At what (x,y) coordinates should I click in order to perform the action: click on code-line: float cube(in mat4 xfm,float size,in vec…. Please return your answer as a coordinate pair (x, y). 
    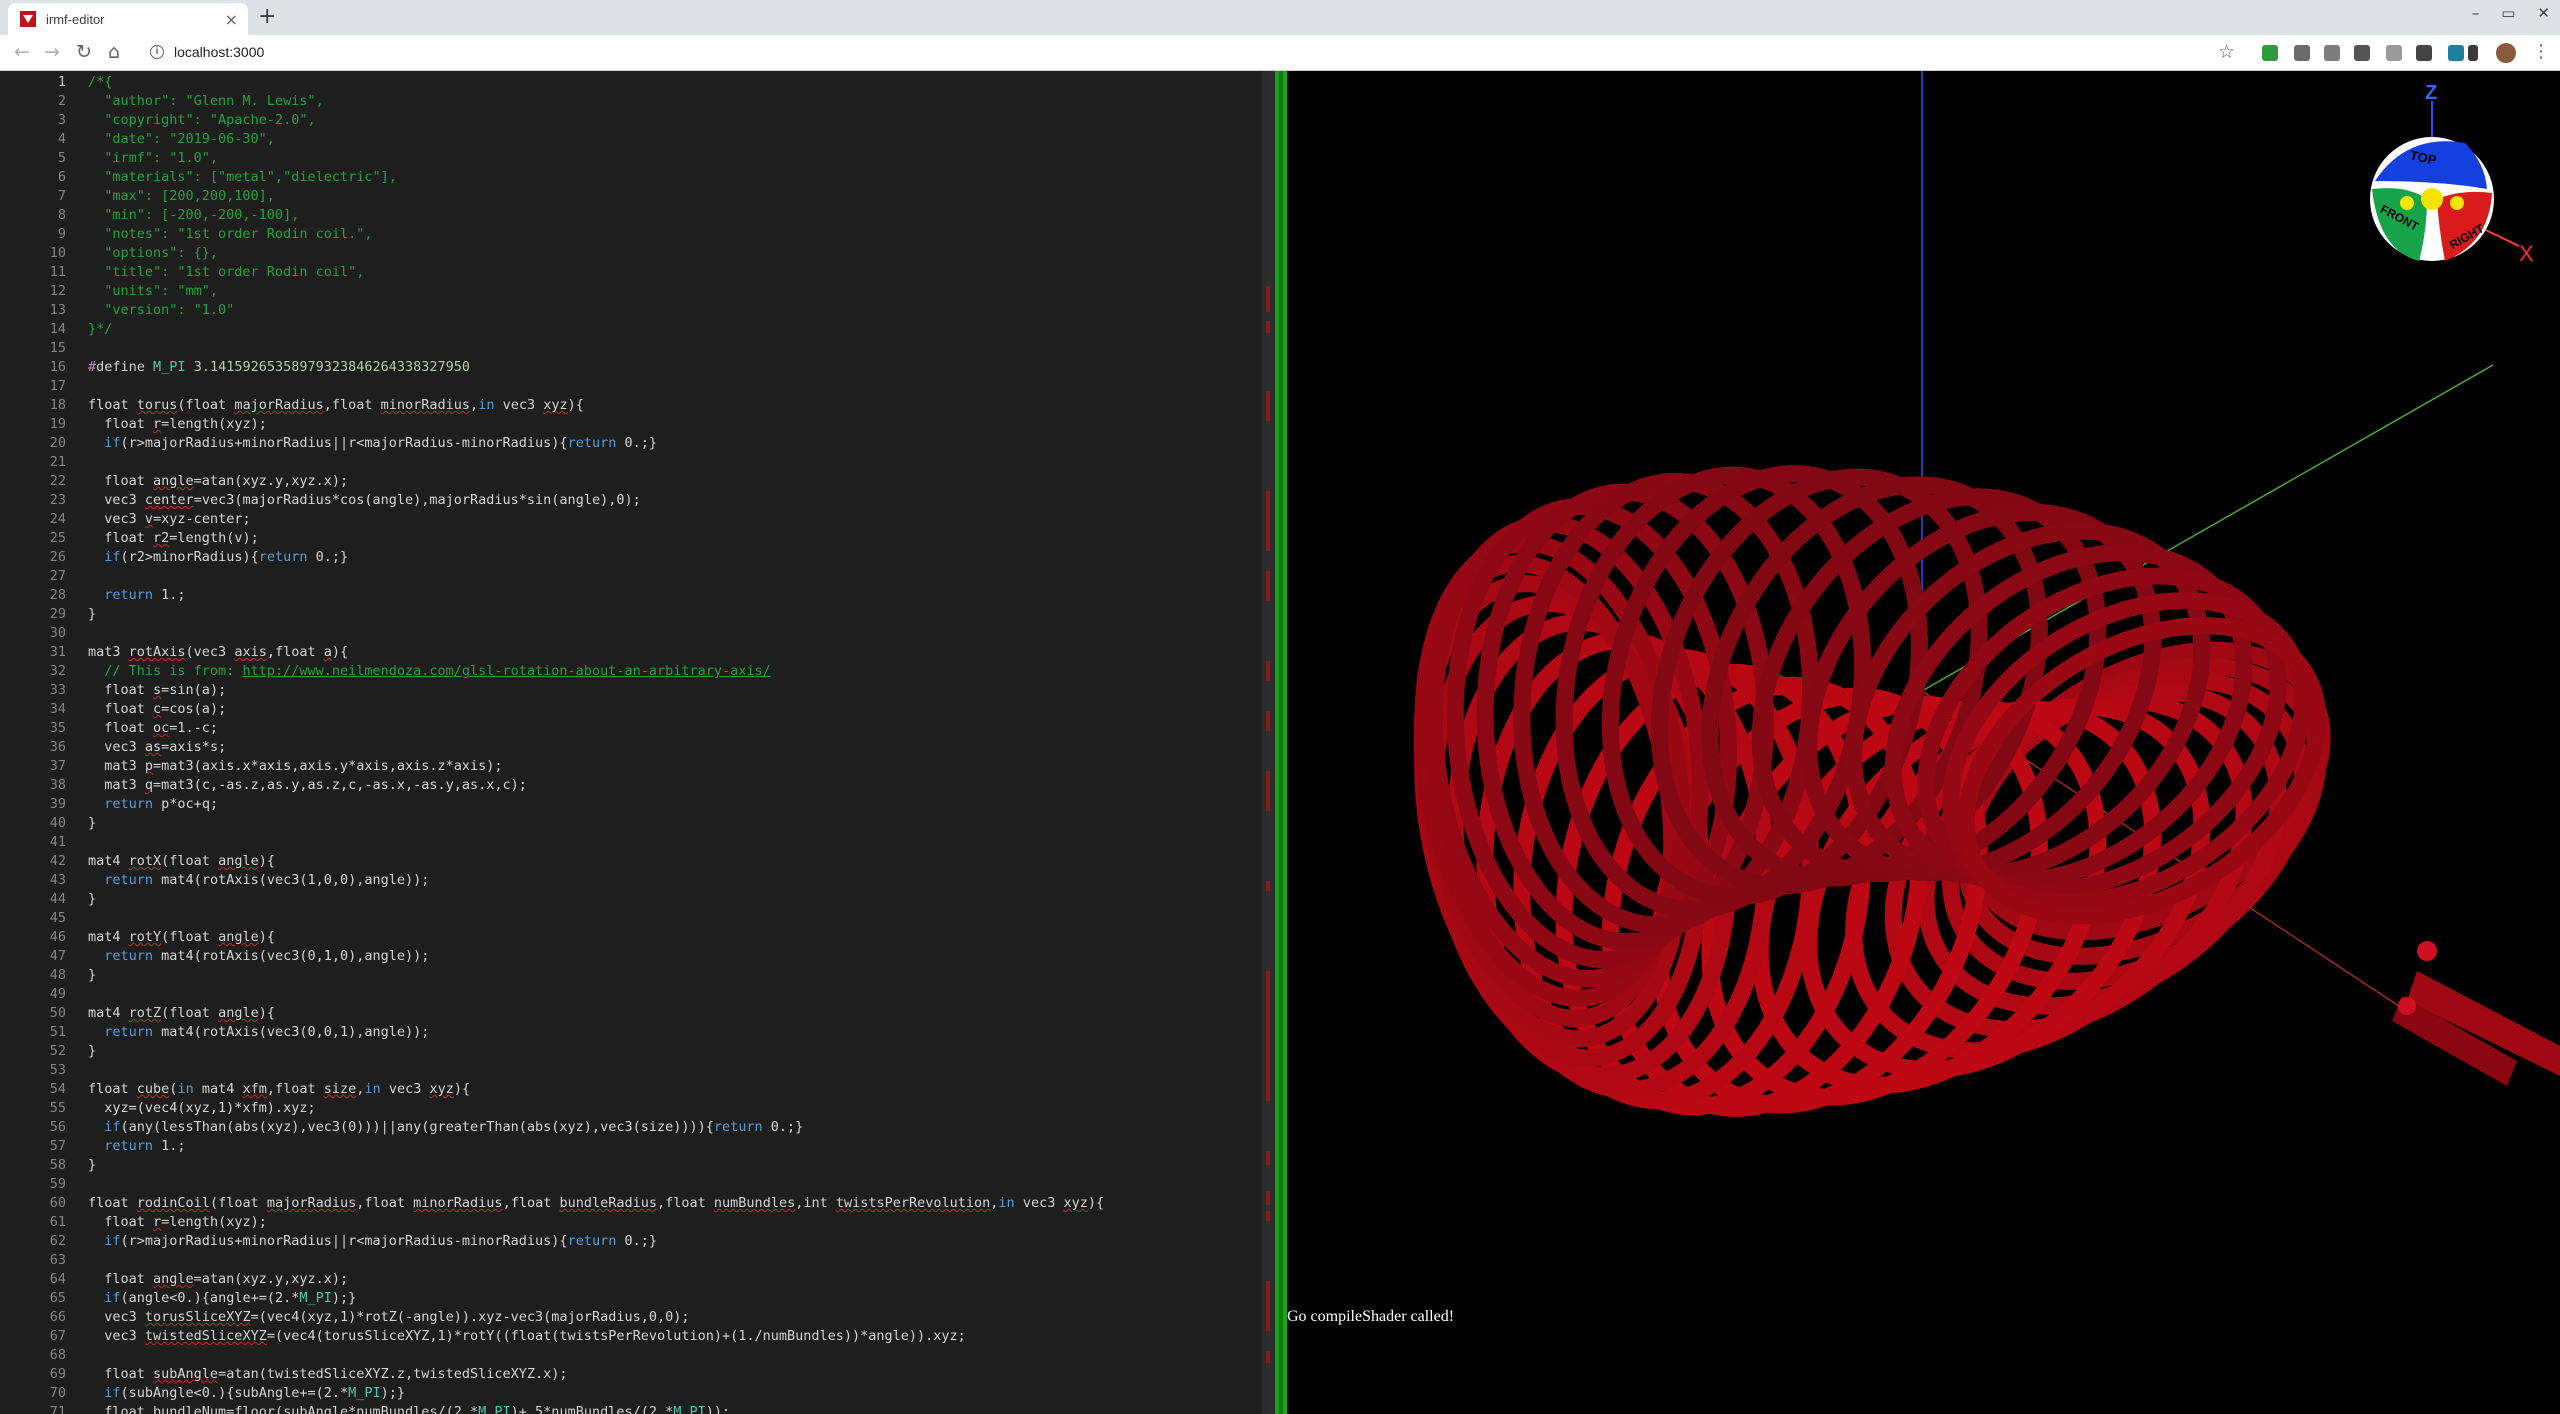
    Looking at the image, I should click on (596, 1089).